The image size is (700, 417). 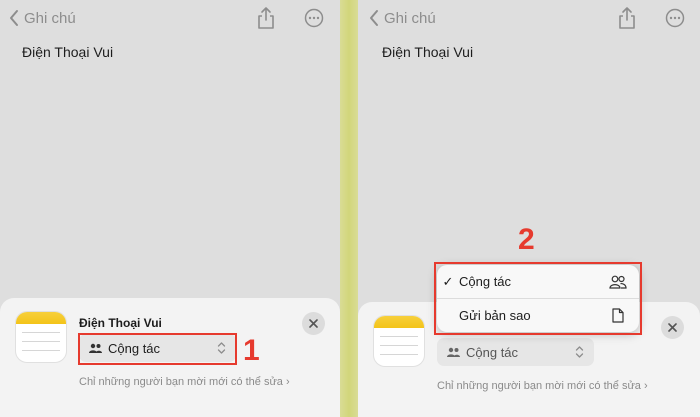 What do you see at coordinates (349, 208) in the screenshot?
I see `panel-divider` at bounding box center [349, 208].